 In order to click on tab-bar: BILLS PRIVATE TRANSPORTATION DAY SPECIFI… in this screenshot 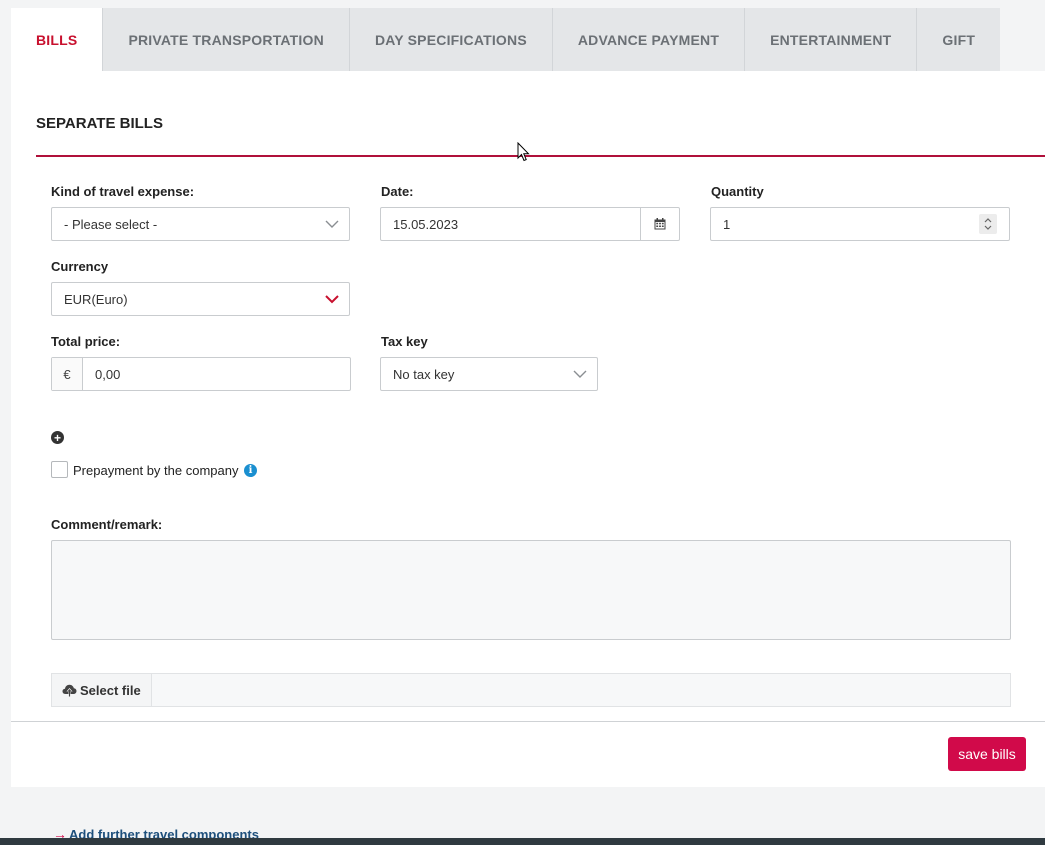, I will do `click(506, 39)`.